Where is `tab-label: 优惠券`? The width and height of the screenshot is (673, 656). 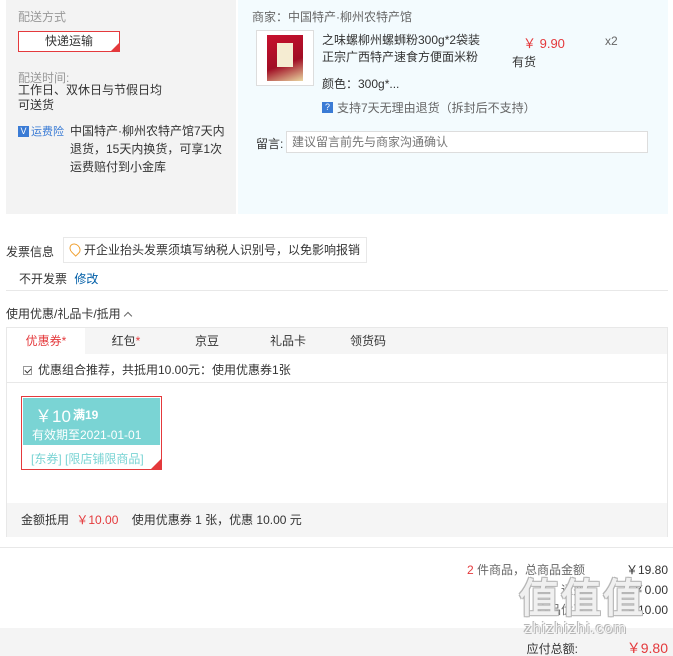
tab-label: 优惠券 is located at coordinates (43, 341).